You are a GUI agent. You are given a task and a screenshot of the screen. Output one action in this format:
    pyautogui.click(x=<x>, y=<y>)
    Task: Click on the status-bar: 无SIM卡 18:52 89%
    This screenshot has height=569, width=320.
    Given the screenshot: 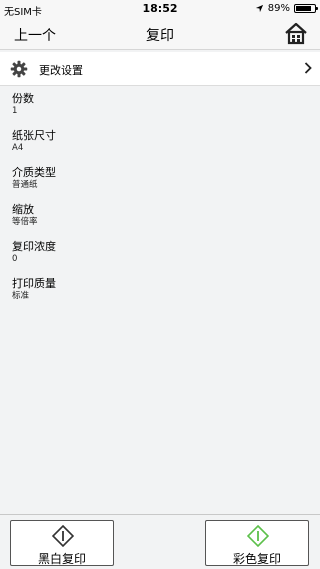 What is the action you would take?
    pyautogui.click(x=160, y=9)
    